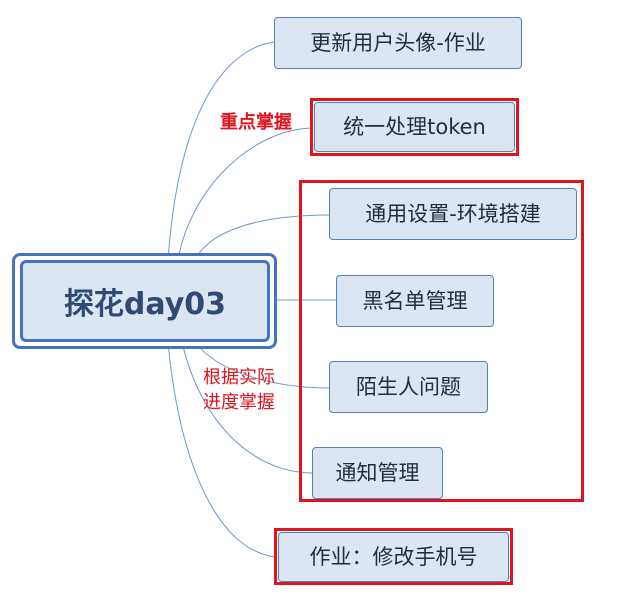  What do you see at coordinates (256, 122) in the screenshot?
I see `note-key-point: 重点掌握` at bounding box center [256, 122].